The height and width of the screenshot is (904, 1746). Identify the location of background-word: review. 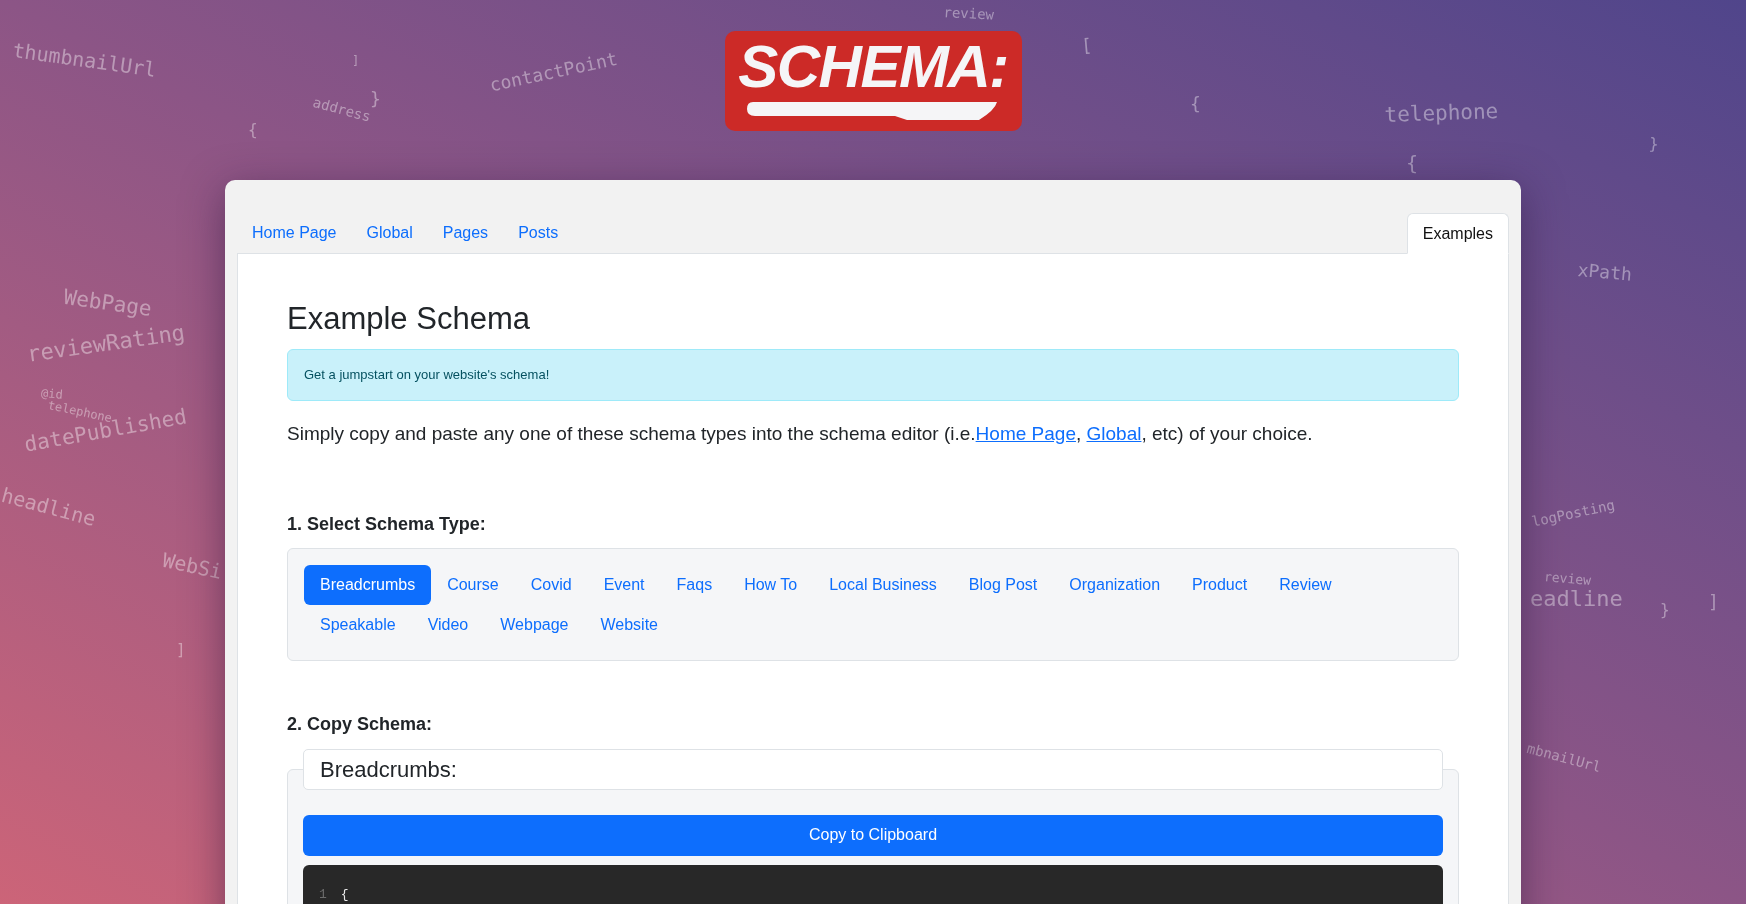
(968, 14).